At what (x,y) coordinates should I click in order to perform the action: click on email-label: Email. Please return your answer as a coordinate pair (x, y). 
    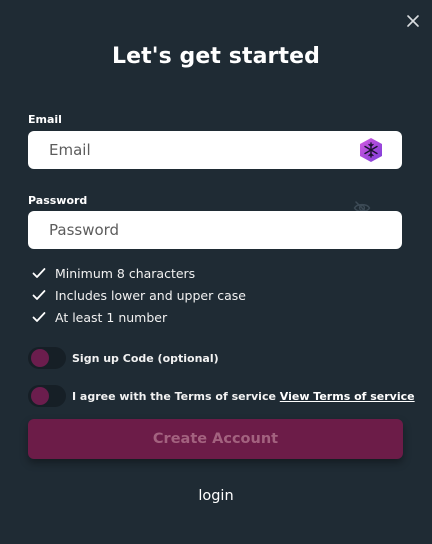
    Looking at the image, I should click on (45, 119).